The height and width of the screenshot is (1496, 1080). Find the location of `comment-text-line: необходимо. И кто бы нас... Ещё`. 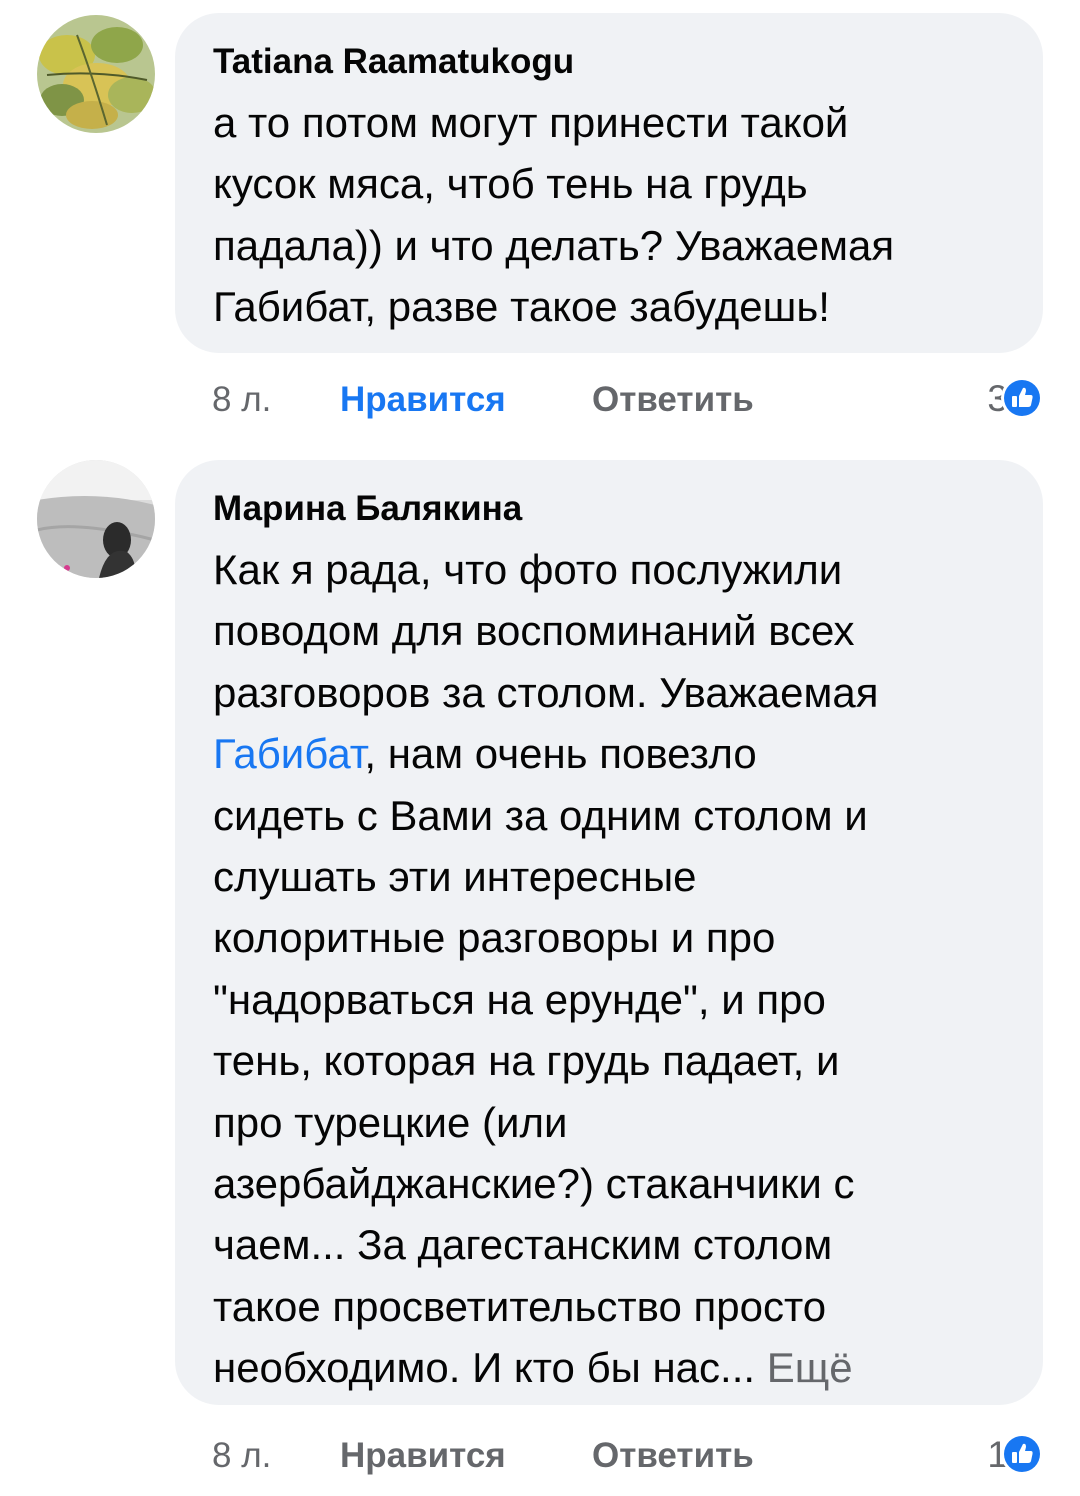

comment-text-line: необходимо. И кто бы нас... Ещё is located at coordinates (609, 1367).